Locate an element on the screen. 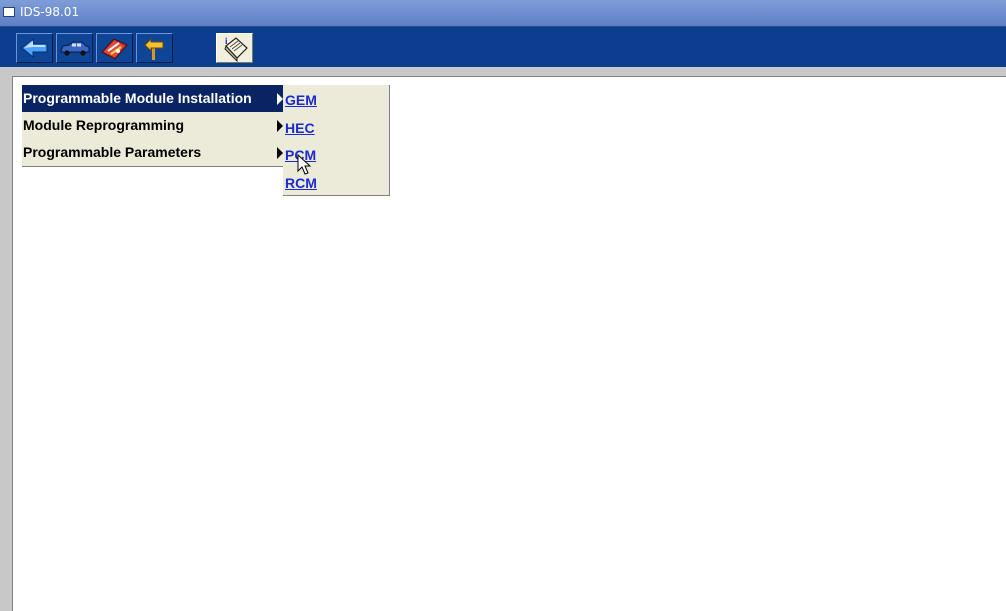 This screenshot has width=1006, height=611. vehicle-icon is located at coordinates (75, 48).